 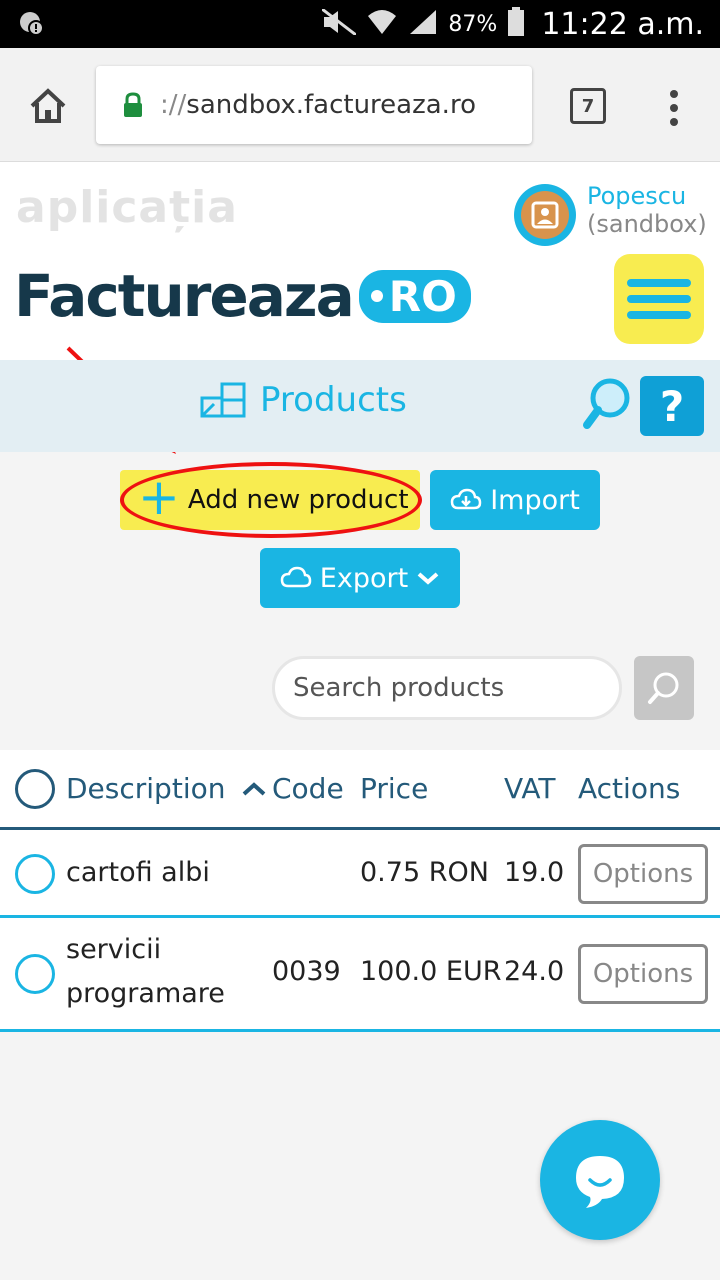 What do you see at coordinates (534, 872) in the screenshot?
I see `row-vat: 19.0` at bounding box center [534, 872].